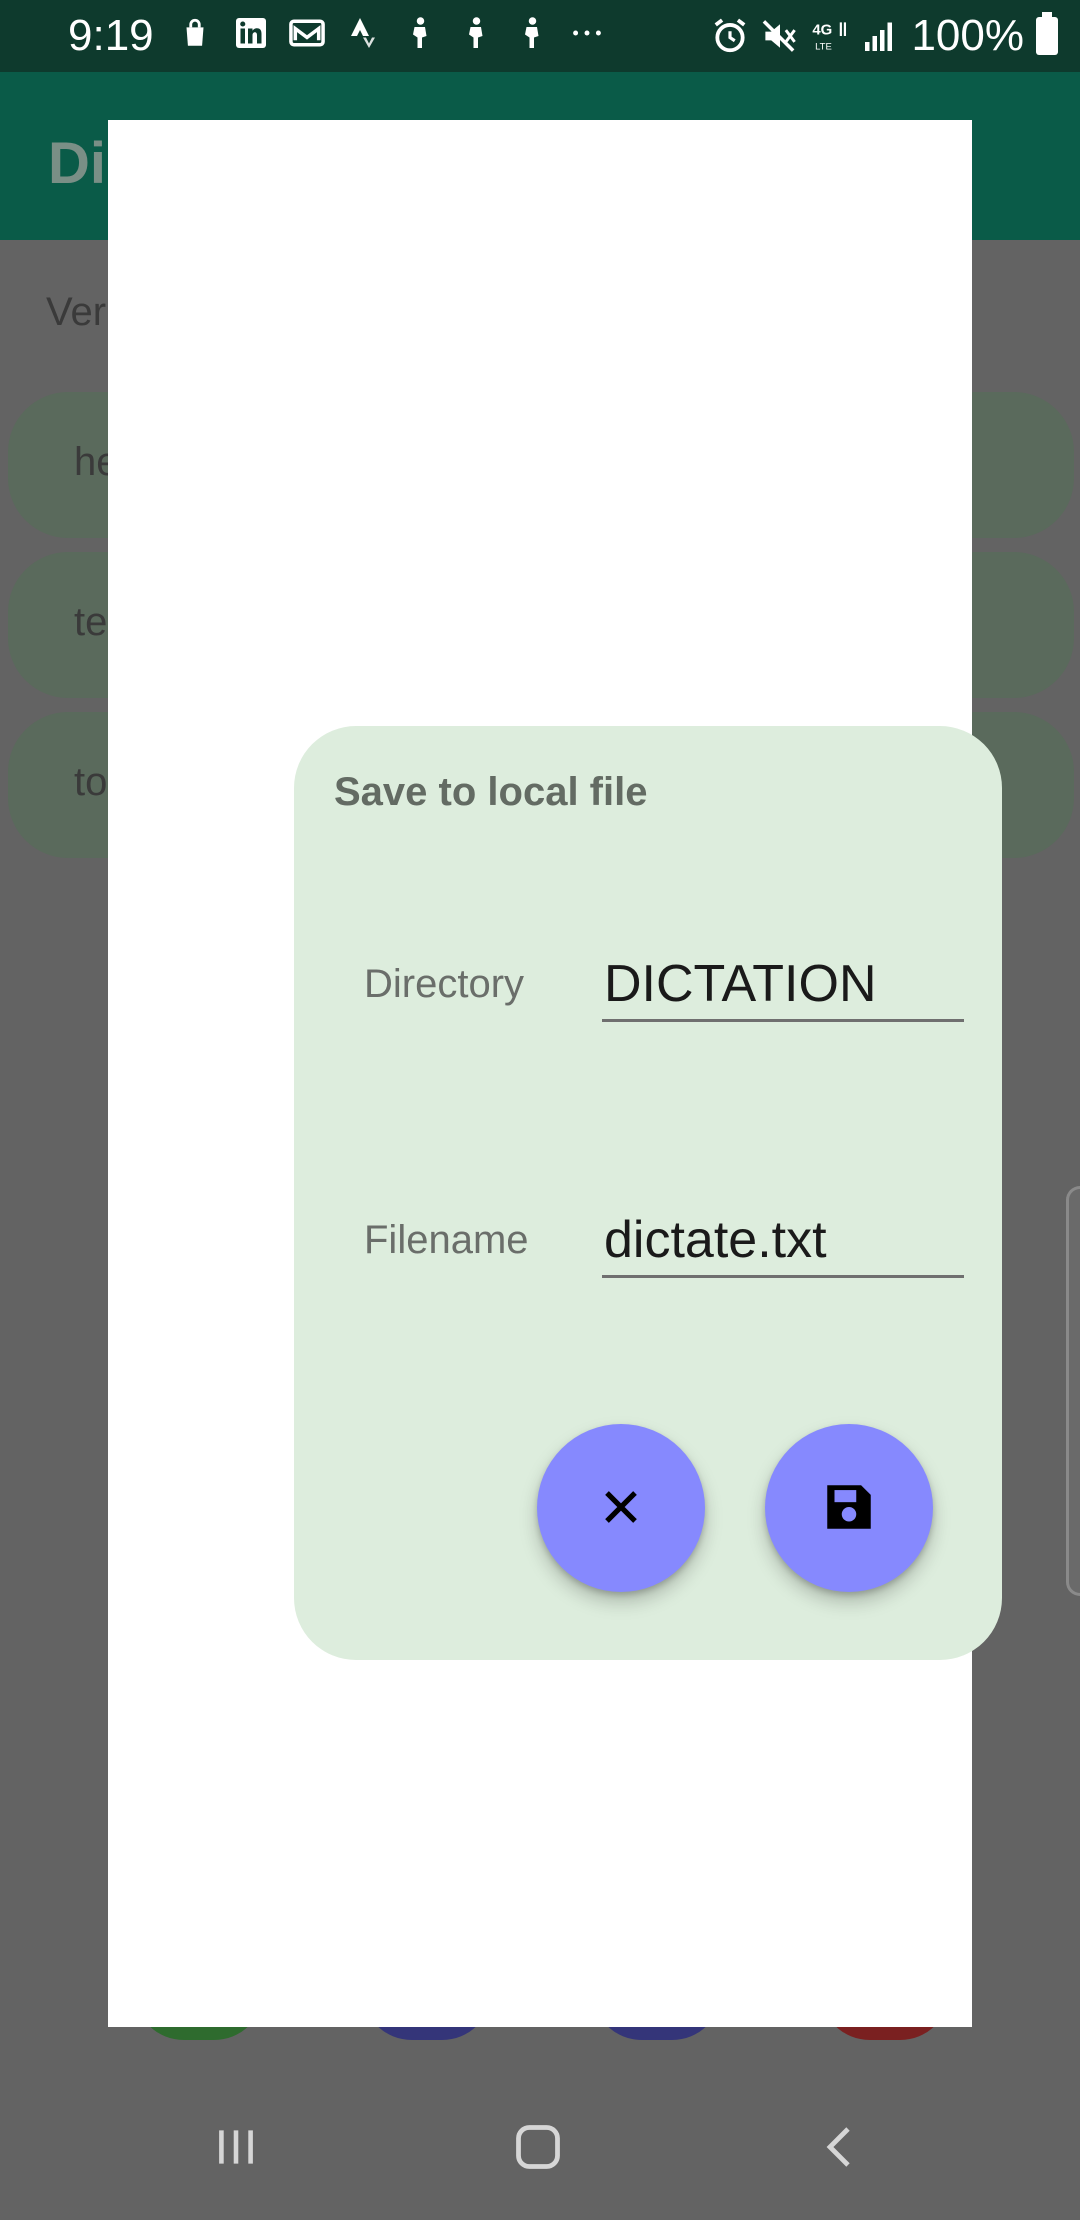  I want to click on more-icon, so click(587, 33).